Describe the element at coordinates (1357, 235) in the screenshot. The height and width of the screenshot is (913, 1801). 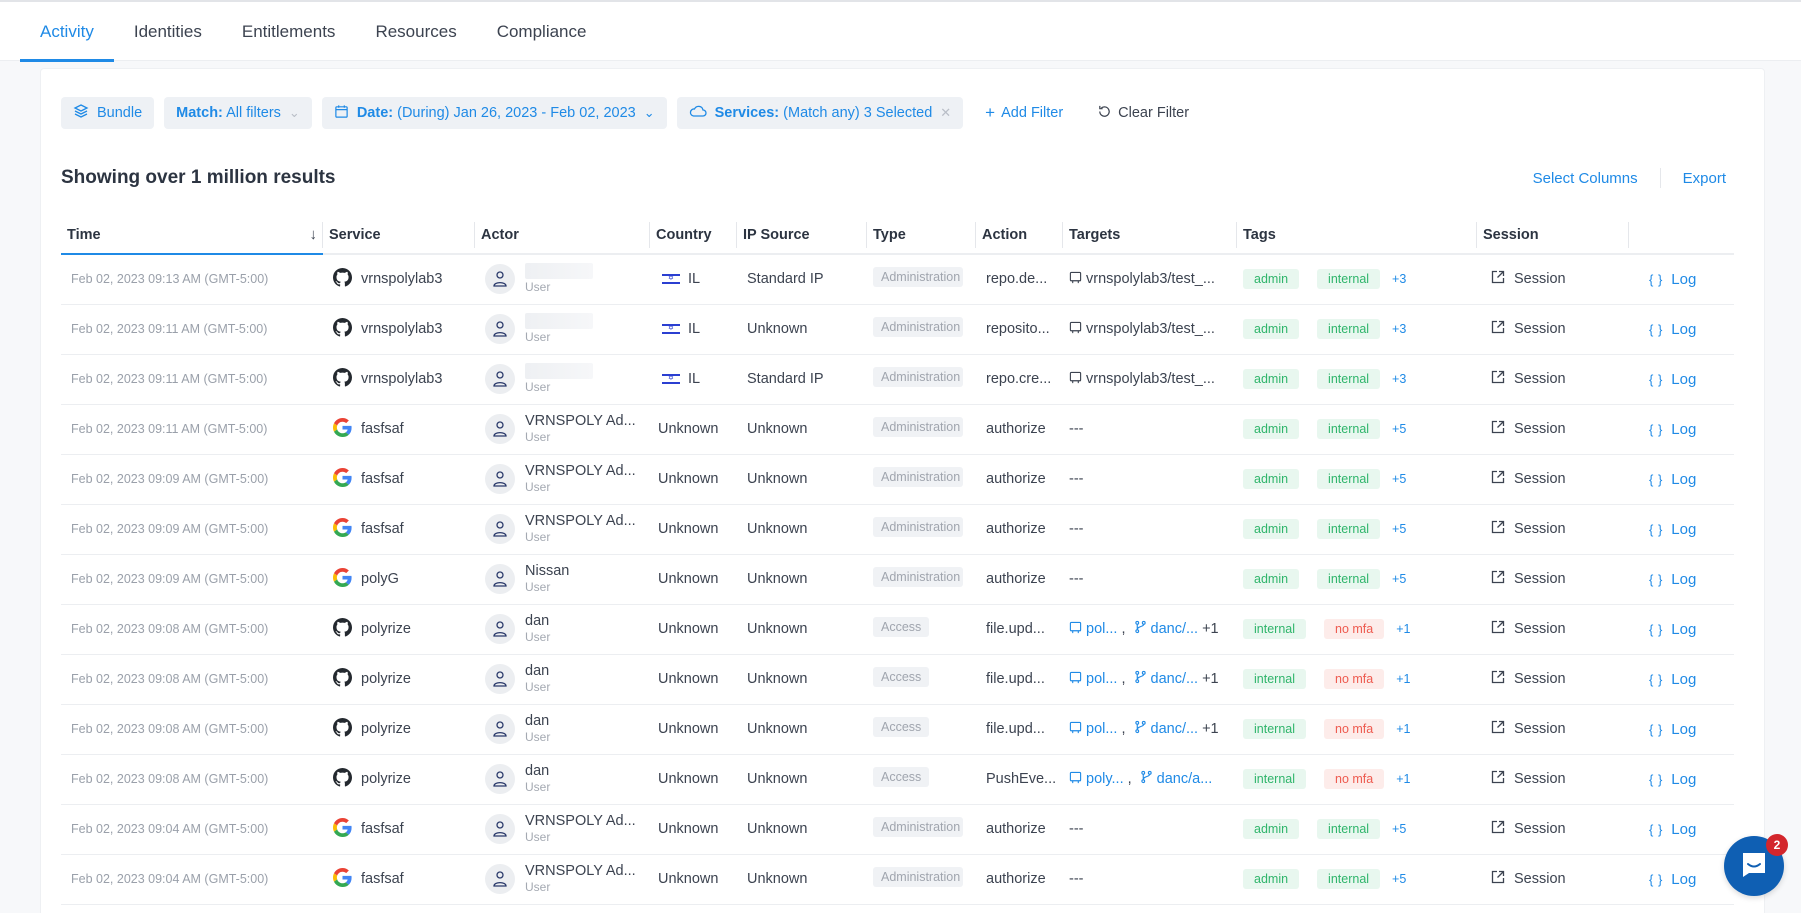
I see `column-header-tags: Tags` at that location.